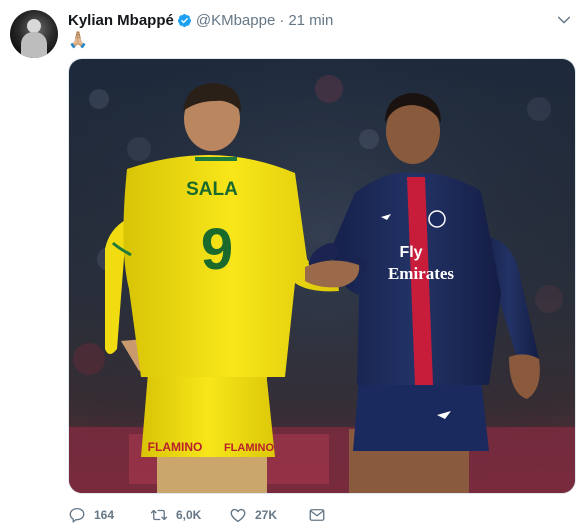 The image size is (582, 530). I want to click on retweet-icon, so click(159, 515).